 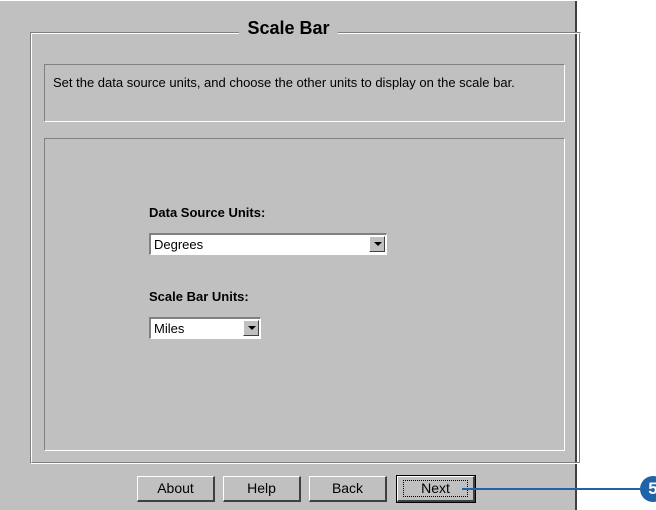 I want to click on scale-bar-units-dropdown: Miles, so click(x=205, y=328).